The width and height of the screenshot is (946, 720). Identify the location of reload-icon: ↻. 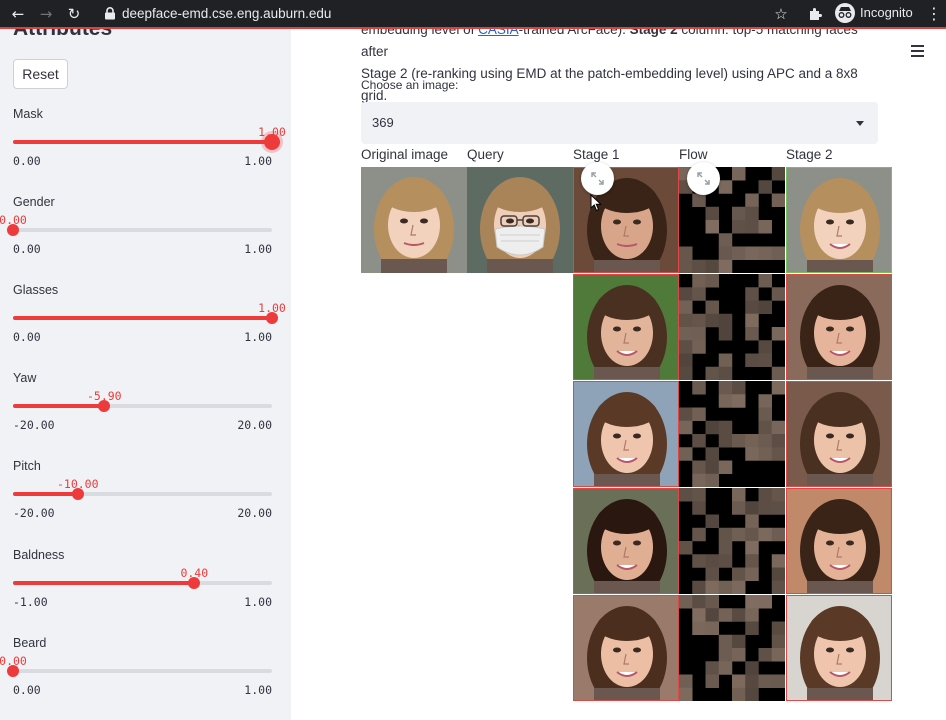
(74, 14).